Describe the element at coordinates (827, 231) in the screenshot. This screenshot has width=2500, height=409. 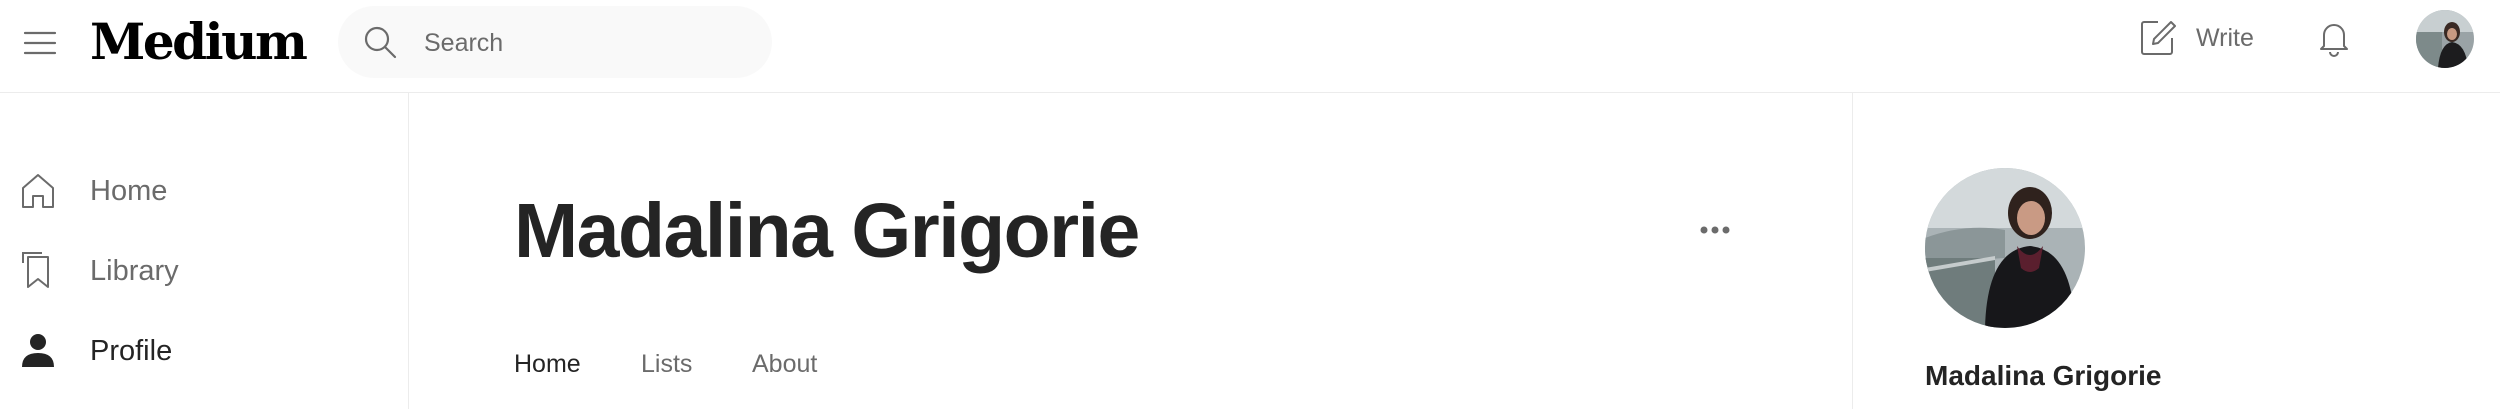
I see `profile-name-heading: Madalina Grigorie` at that location.